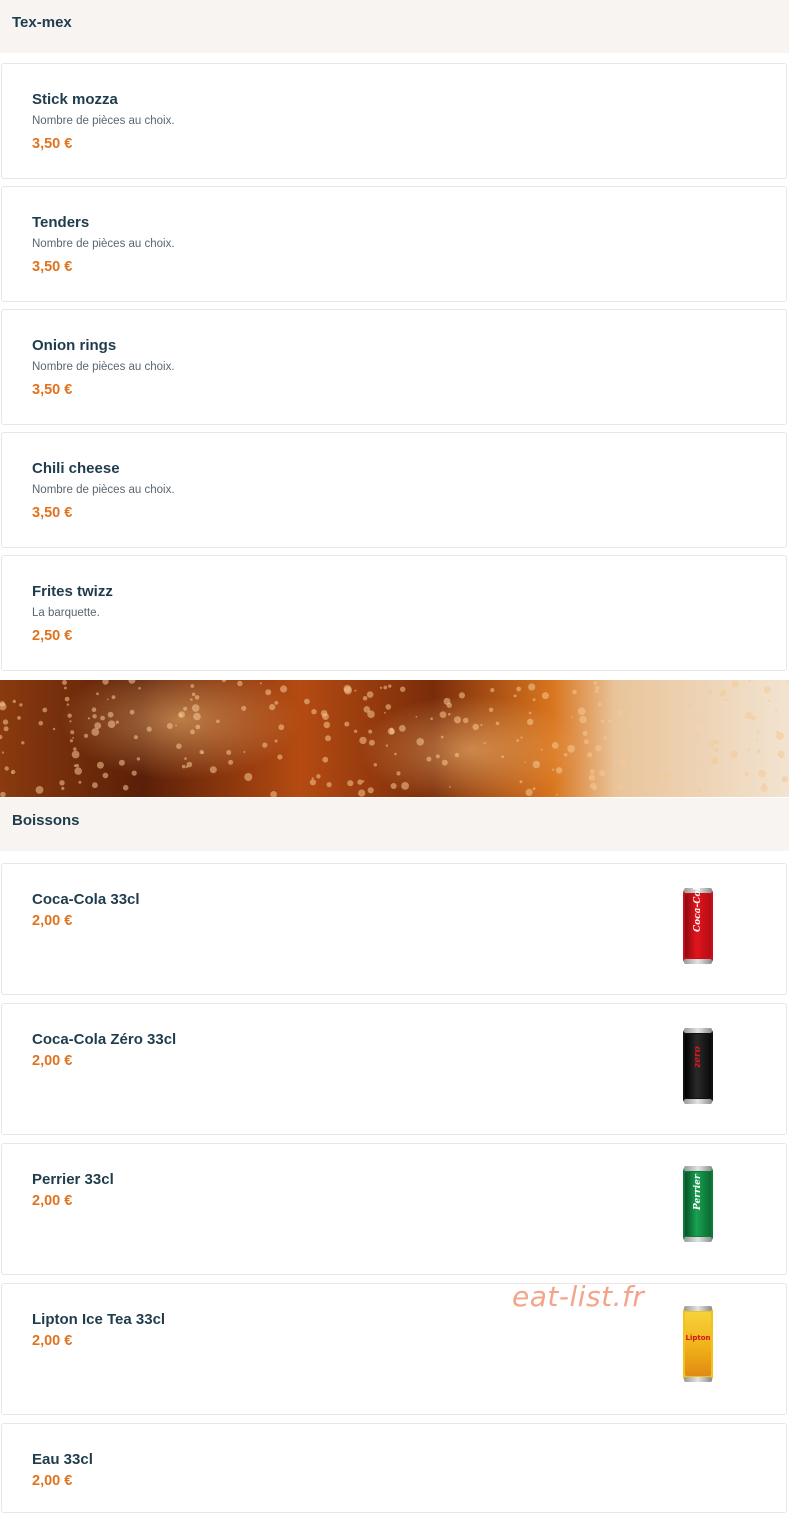 The image size is (789, 1513). Describe the element at coordinates (394, 613) in the screenshot. I see `menu-item-card: Frites twizz La barquette. 2,50 €` at that location.